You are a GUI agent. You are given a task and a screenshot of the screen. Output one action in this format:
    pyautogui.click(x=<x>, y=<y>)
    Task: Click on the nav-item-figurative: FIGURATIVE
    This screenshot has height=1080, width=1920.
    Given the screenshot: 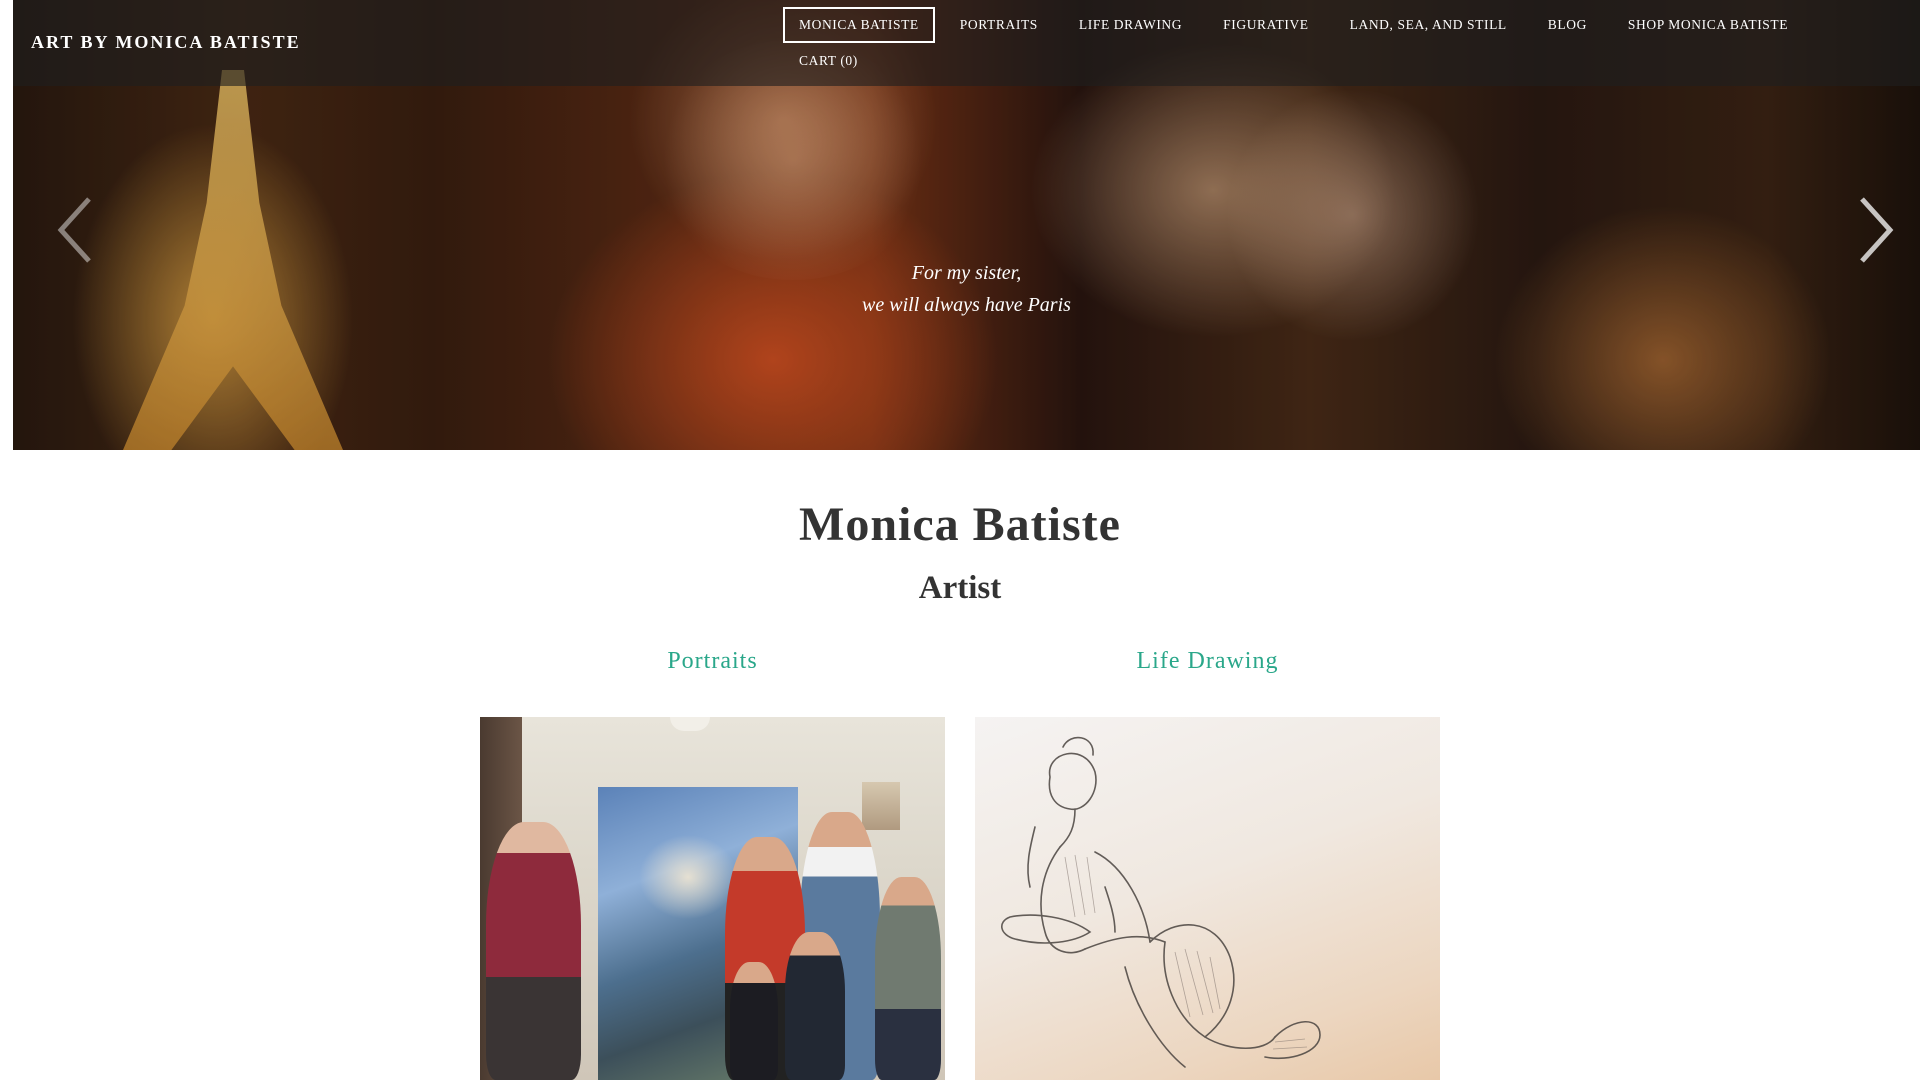 What is the action you would take?
    pyautogui.click(x=1266, y=25)
    